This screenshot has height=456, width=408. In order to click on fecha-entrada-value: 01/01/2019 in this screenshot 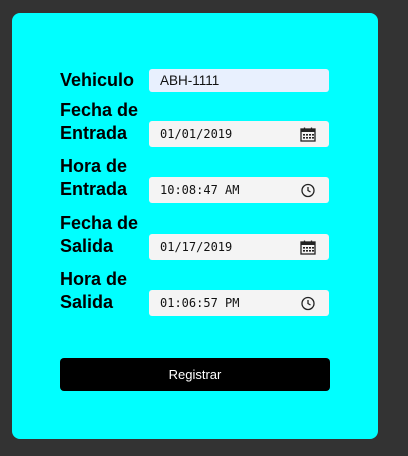, I will do `click(196, 134)`.